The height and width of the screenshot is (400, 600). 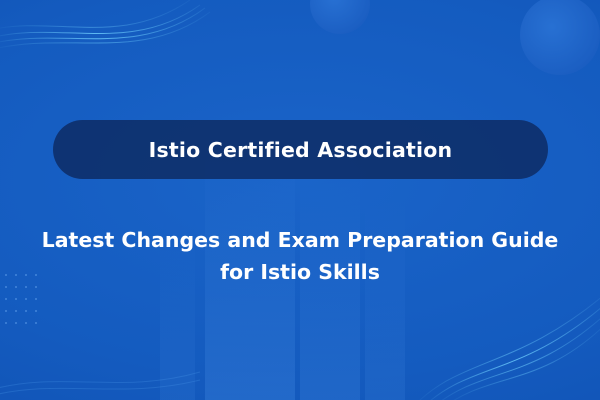 What do you see at coordinates (340, 17) in the screenshot?
I see `decor-circle-top` at bounding box center [340, 17].